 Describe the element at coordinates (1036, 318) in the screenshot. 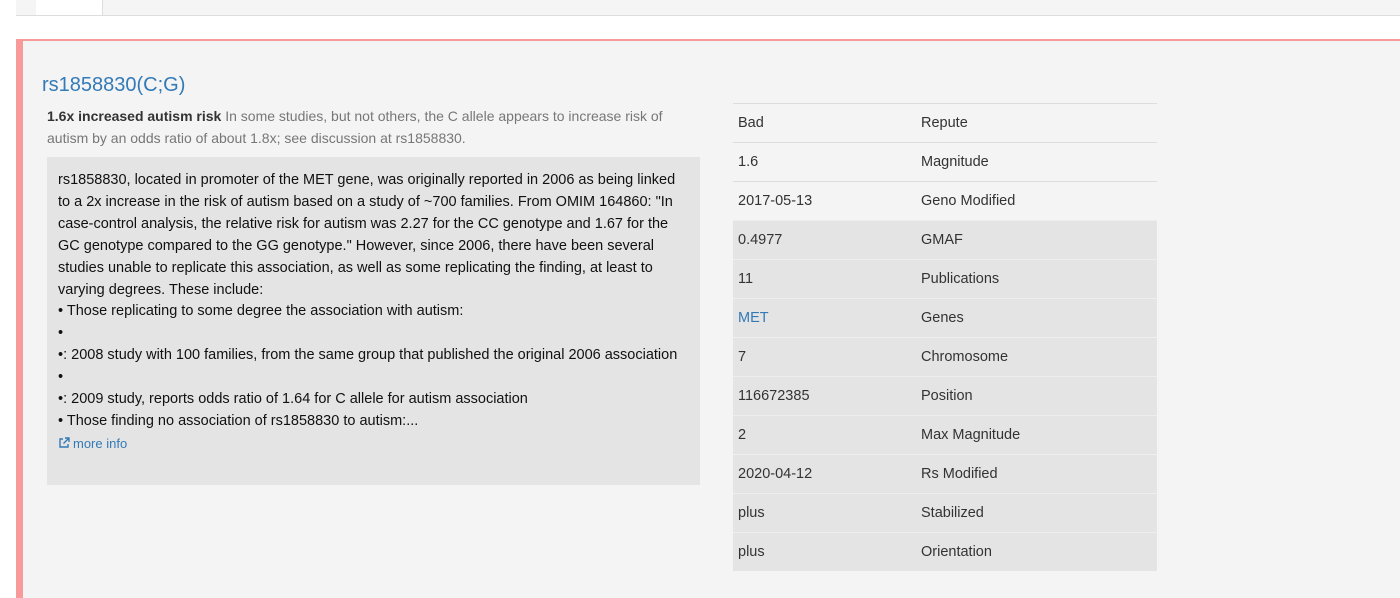

I see `fact-label: Genes` at that location.